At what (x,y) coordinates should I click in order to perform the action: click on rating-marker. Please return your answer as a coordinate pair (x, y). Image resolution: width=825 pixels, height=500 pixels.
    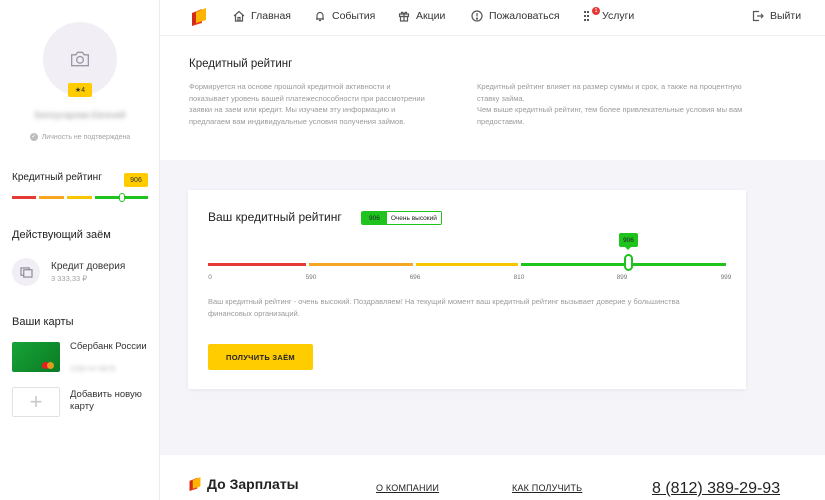
    Looking at the image, I should click on (628, 262).